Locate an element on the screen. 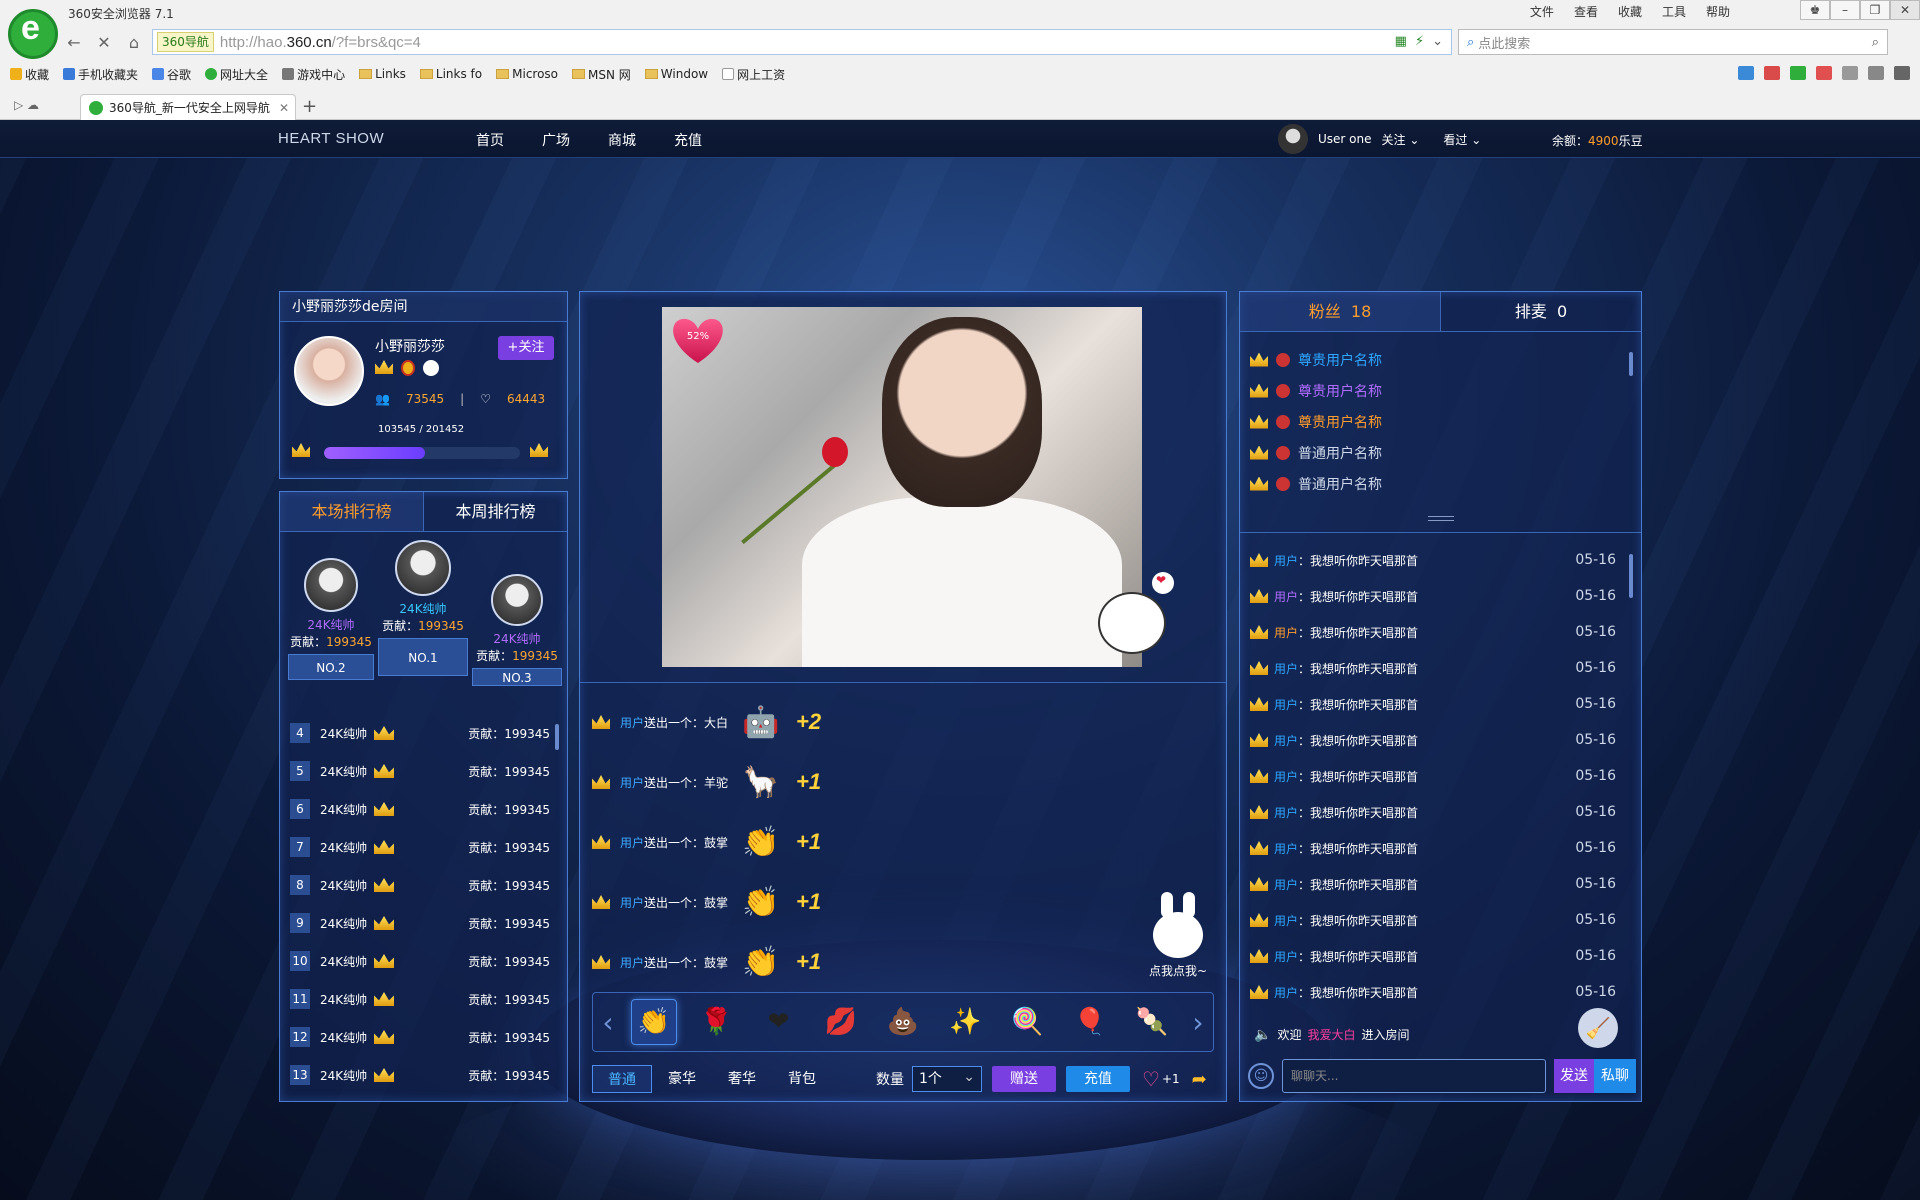 The image size is (1920, 1200). clap-icon: 👏 is located at coordinates (654, 1022).